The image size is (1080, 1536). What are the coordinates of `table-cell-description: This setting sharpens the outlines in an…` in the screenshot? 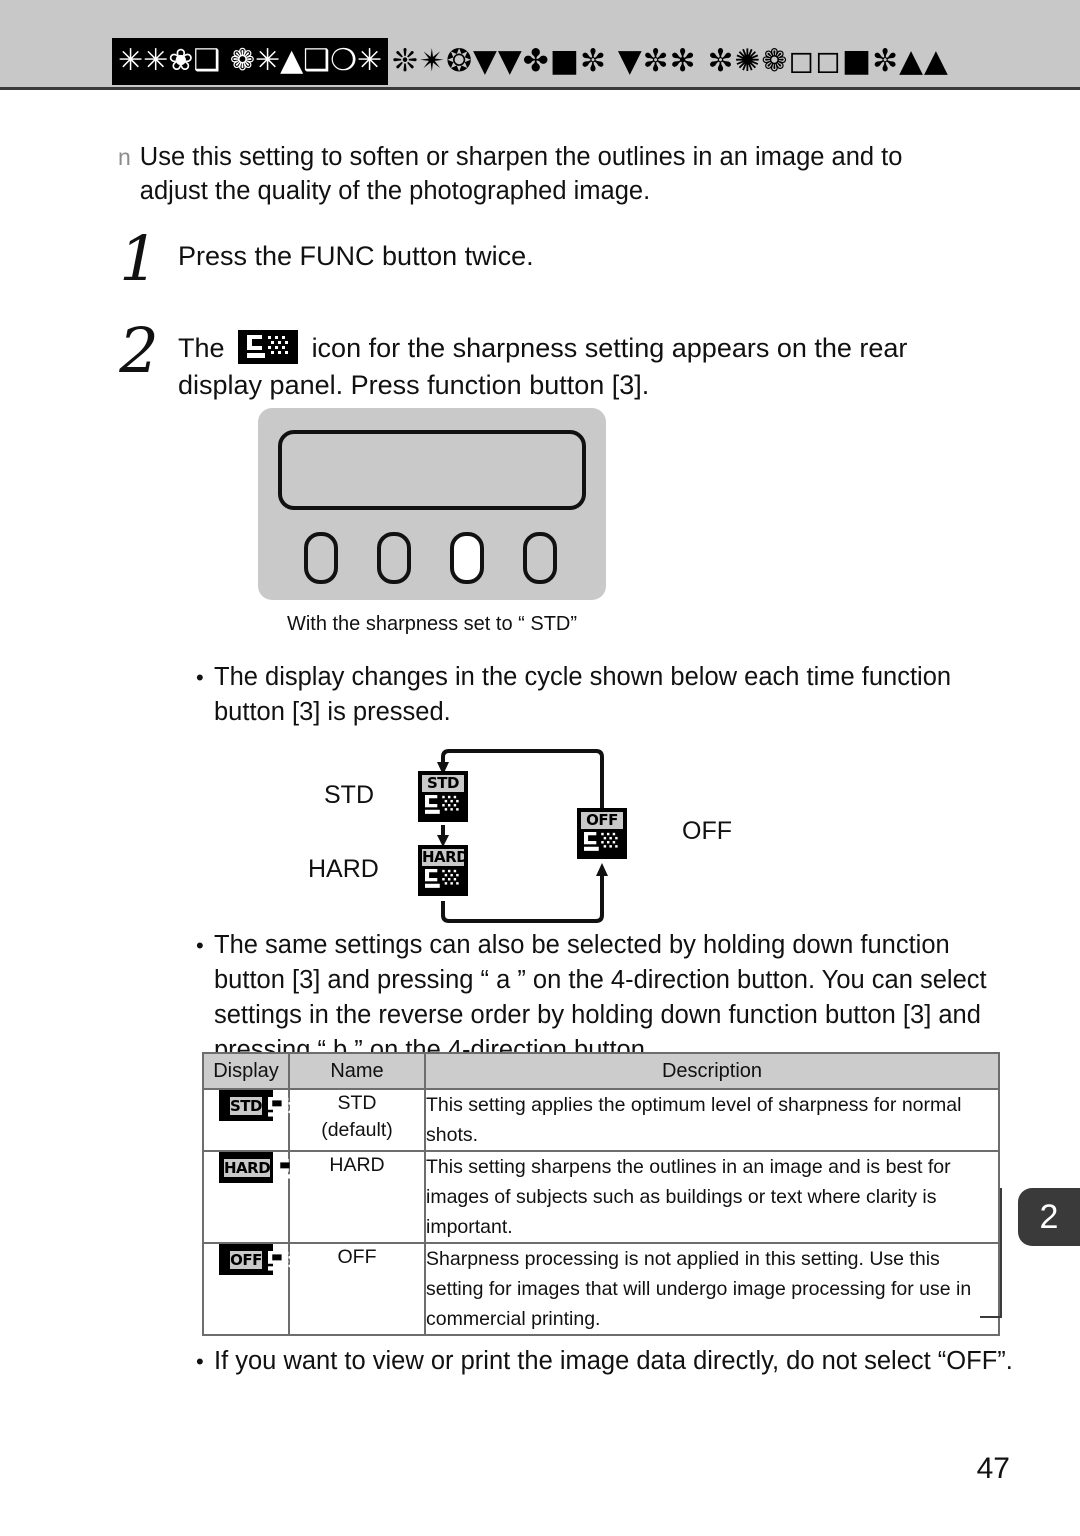 It's located at (712, 1197).